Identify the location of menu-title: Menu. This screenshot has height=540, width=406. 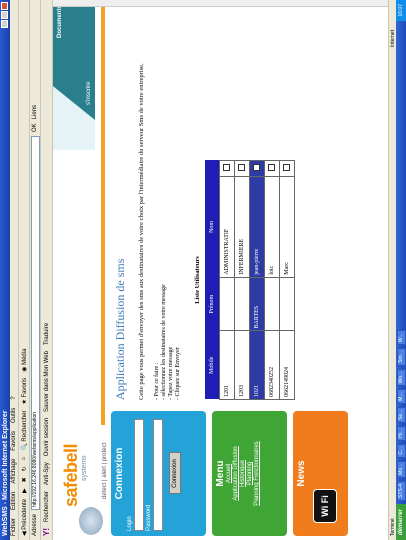
(220, 473).